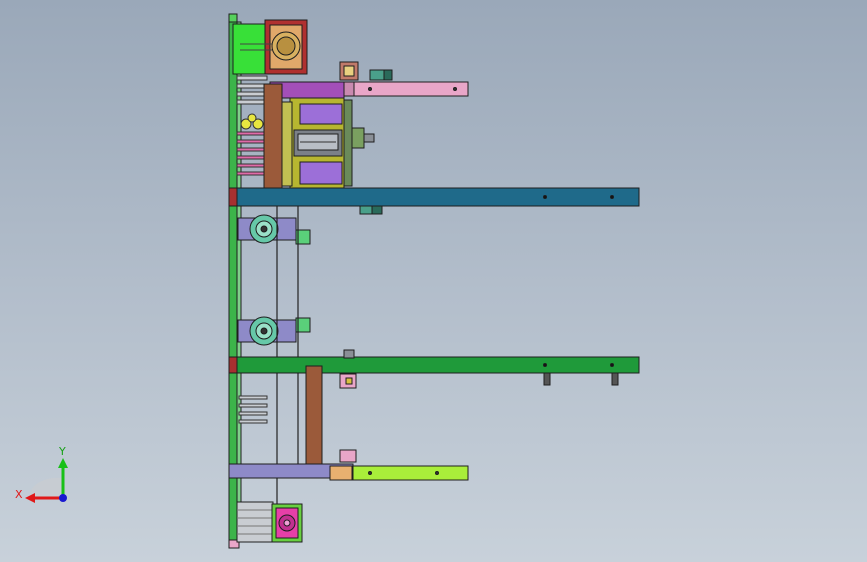 This screenshot has width=867, height=562. I want to click on upper-link-arm, so click(273, 140).